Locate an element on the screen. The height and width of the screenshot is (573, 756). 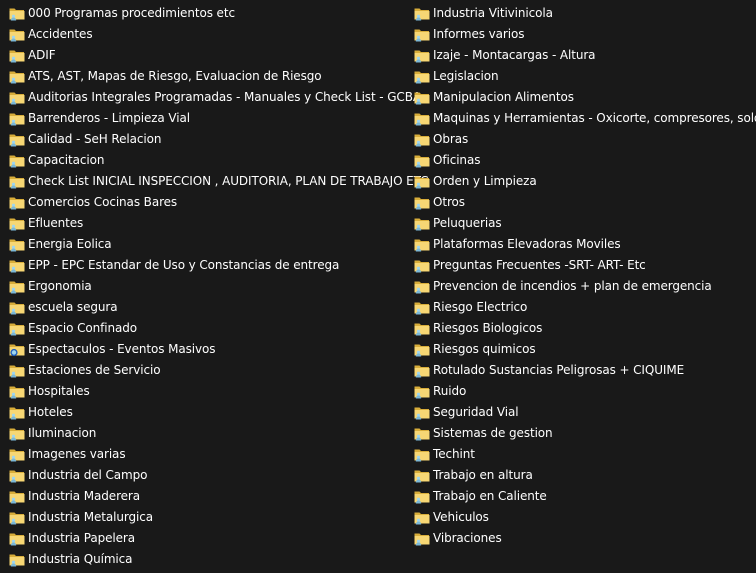
folder-item: Riesgos quimicos is located at coordinates (585, 349).